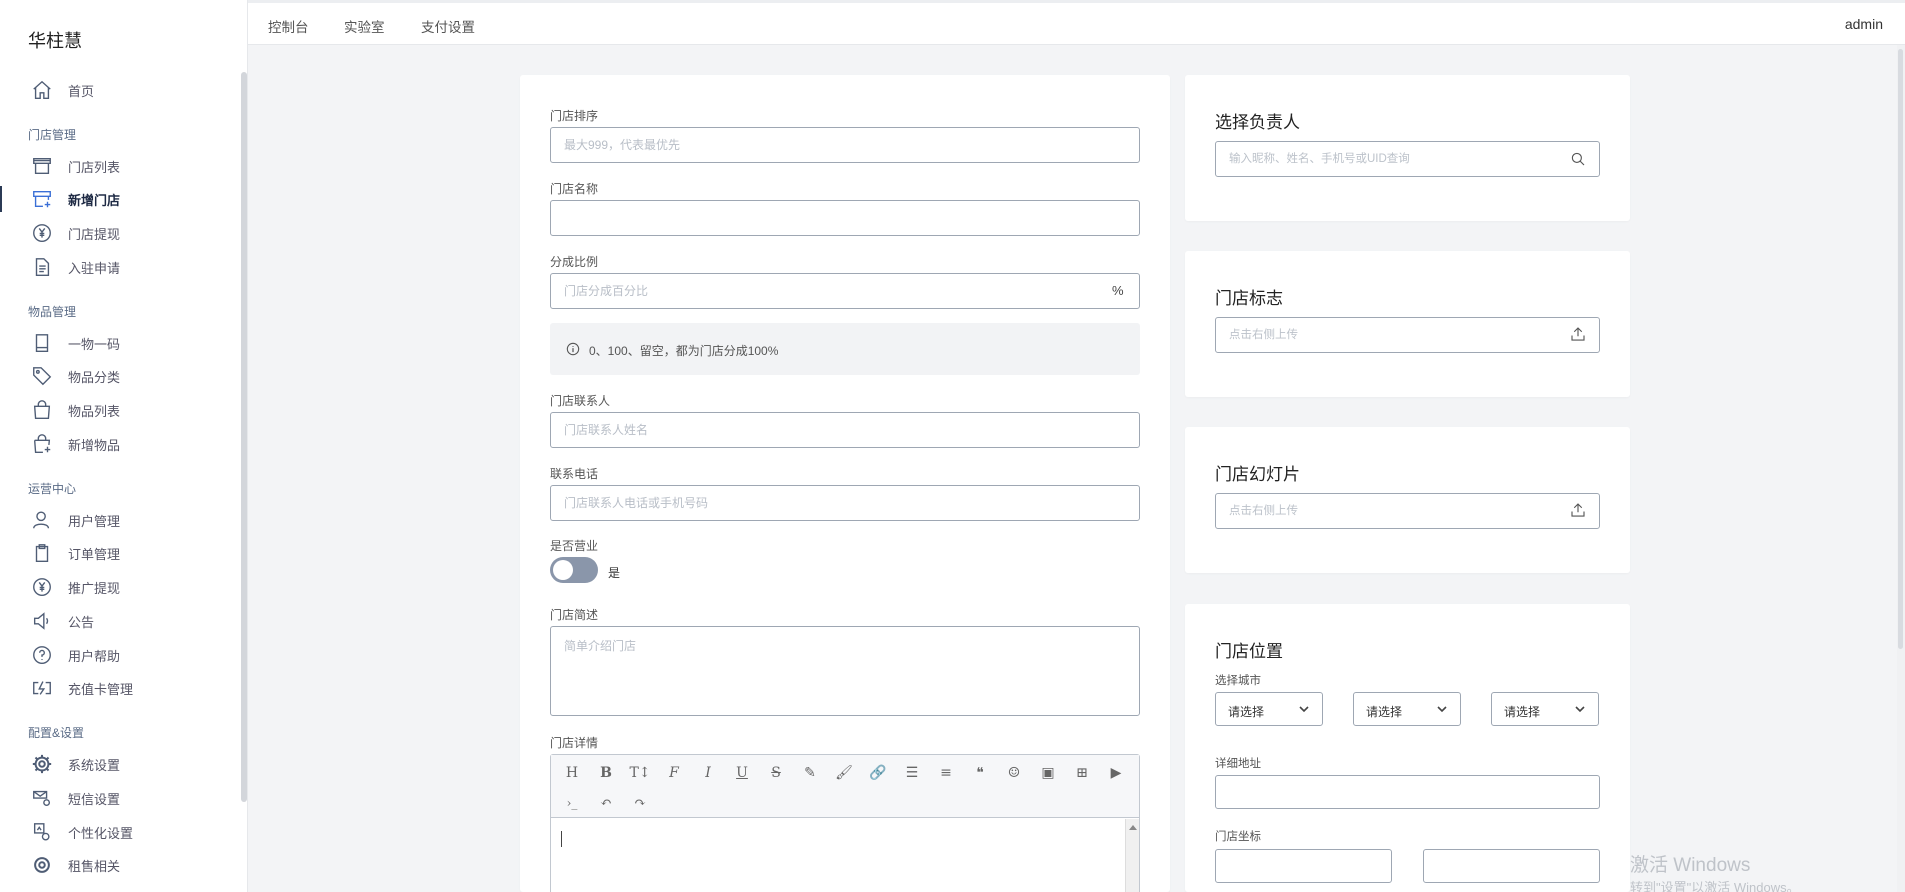  I want to click on owner-card: 选择负责人, so click(1407, 148).